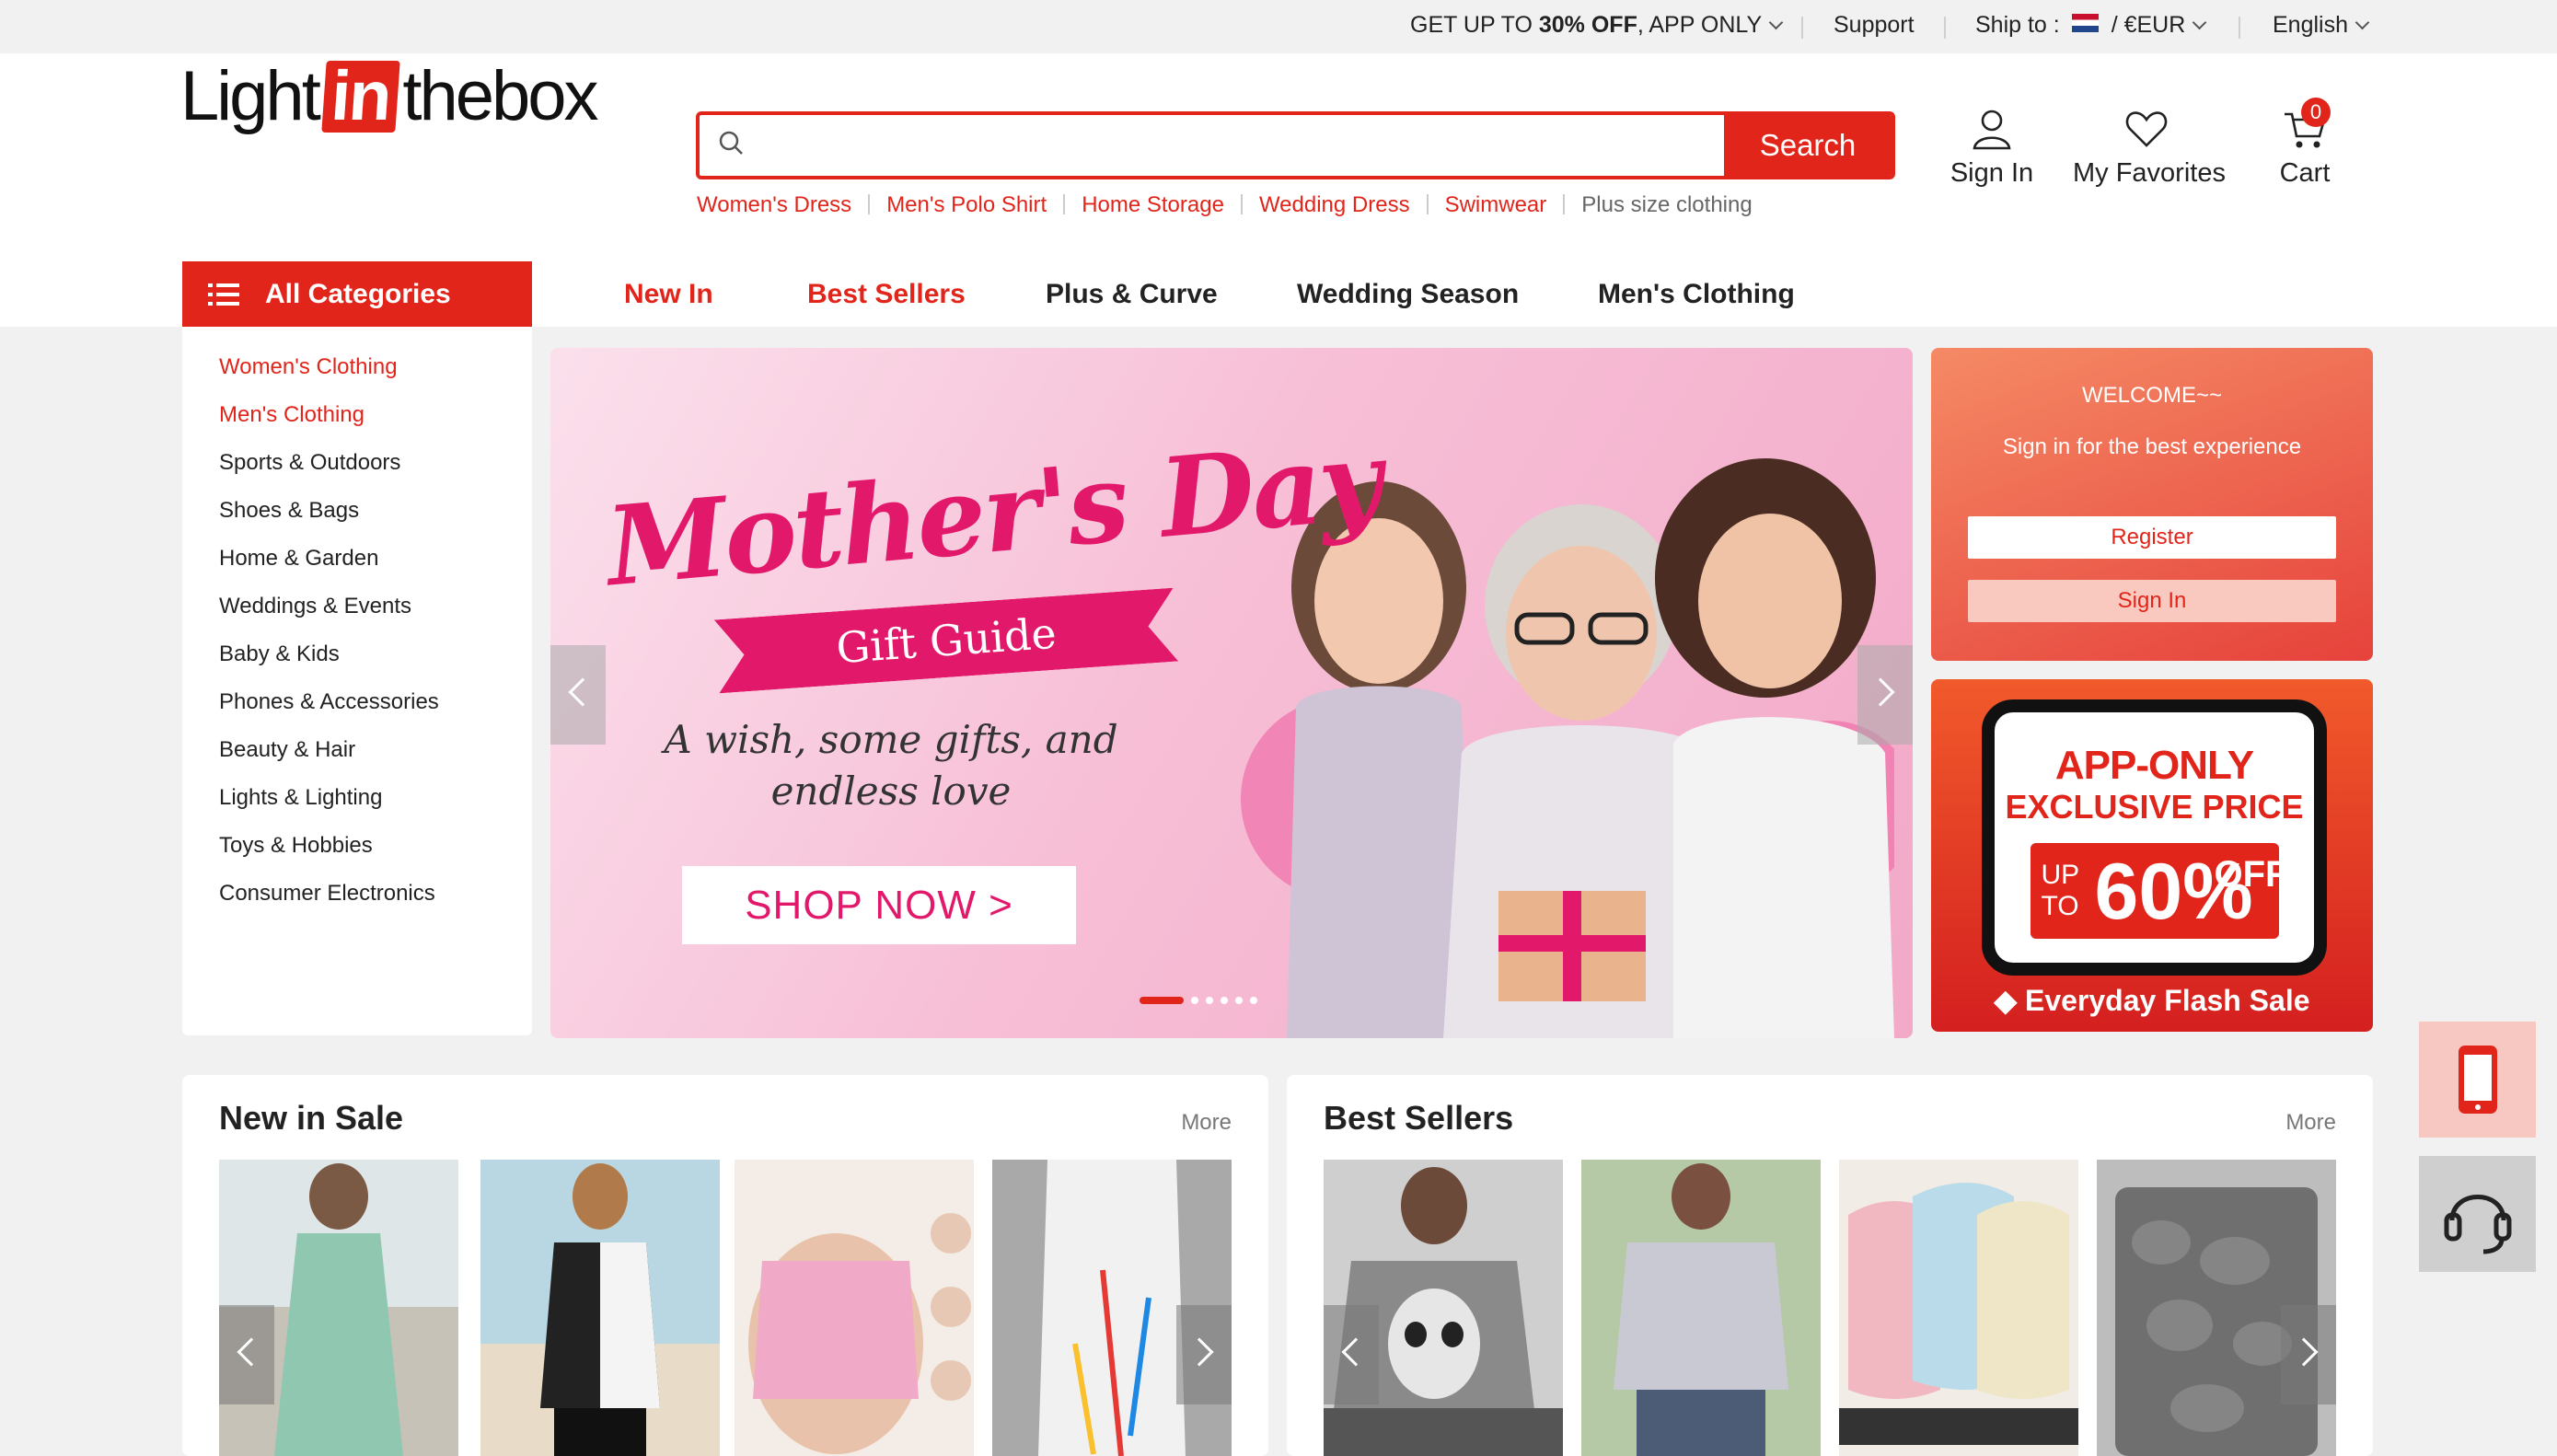 The image size is (2557, 1456). I want to click on cart-label: Cart, so click(2305, 173).